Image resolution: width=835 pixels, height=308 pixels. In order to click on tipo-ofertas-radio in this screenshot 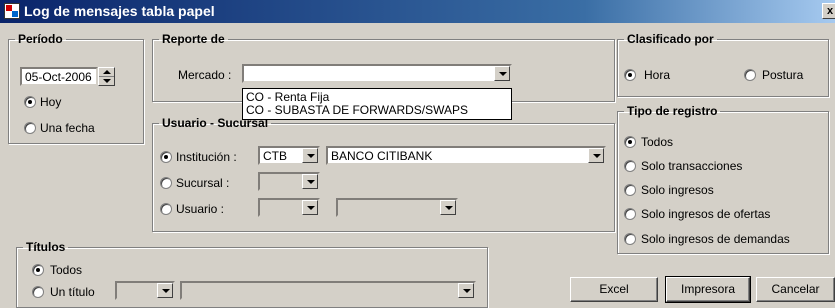, I will do `click(630, 214)`.